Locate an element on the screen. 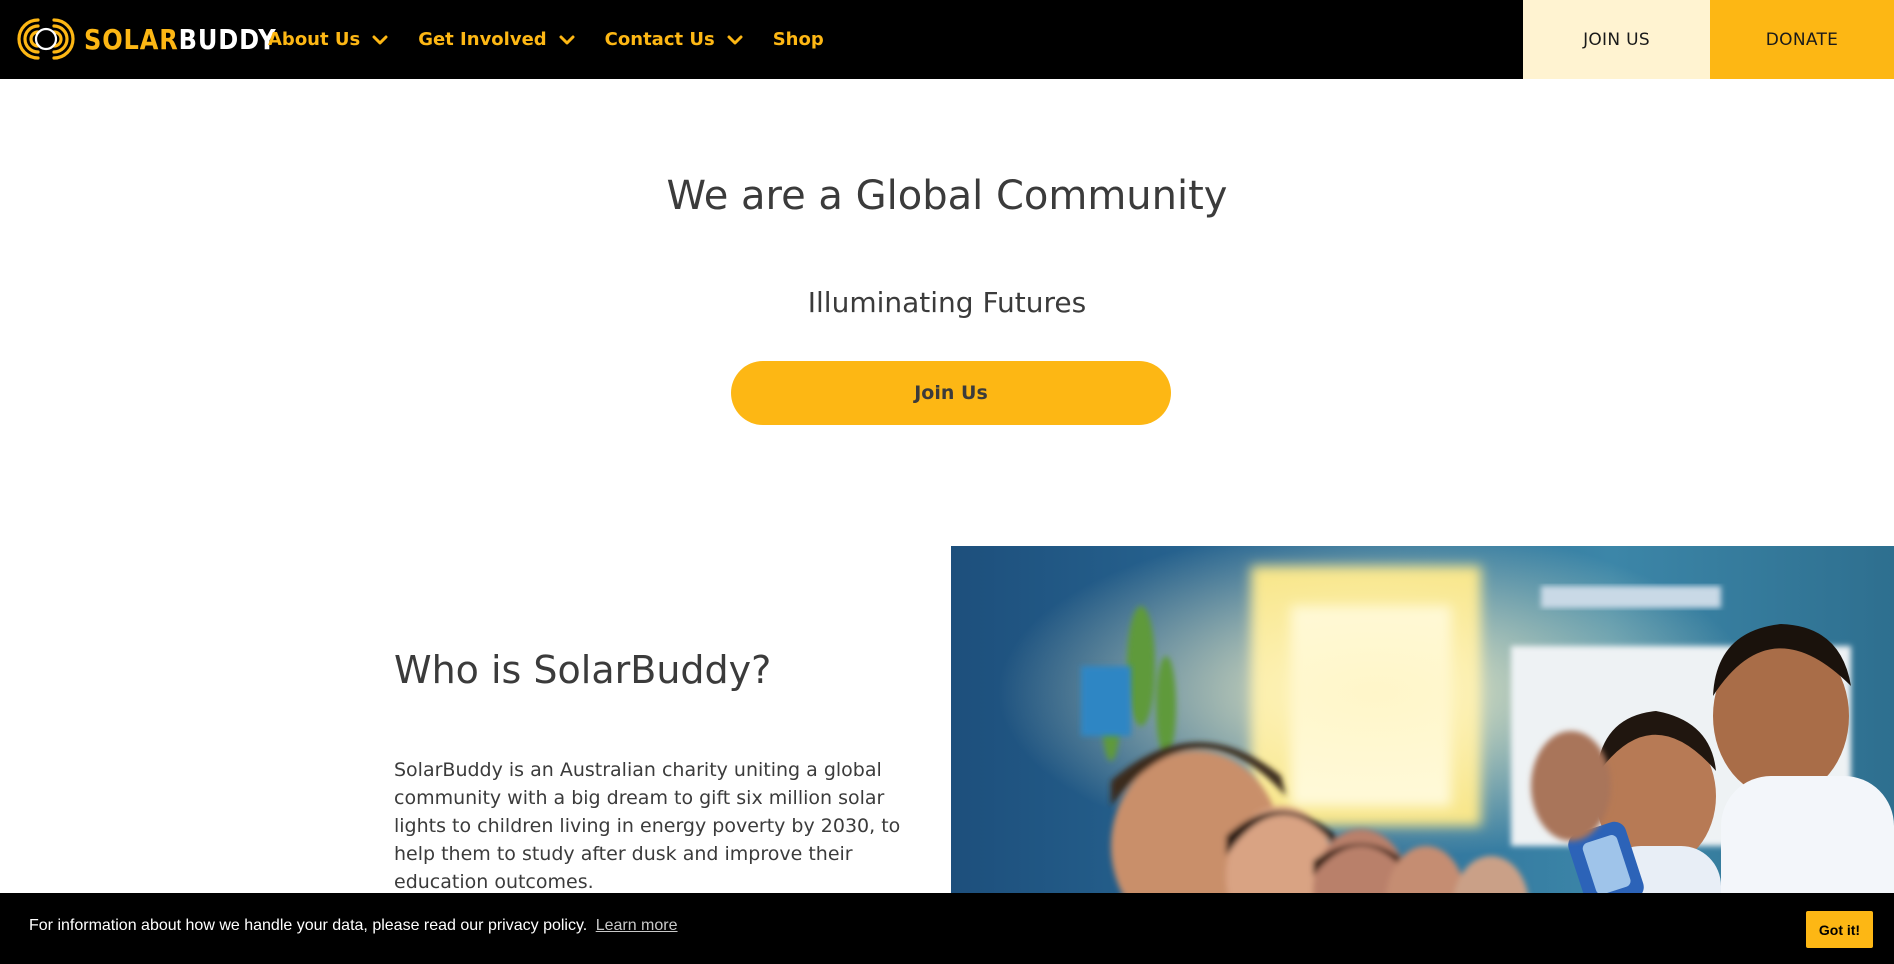 The height and width of the screenshot is (964, 1894). hero-title: We are a Global Community is located at coordinates (947, 196).